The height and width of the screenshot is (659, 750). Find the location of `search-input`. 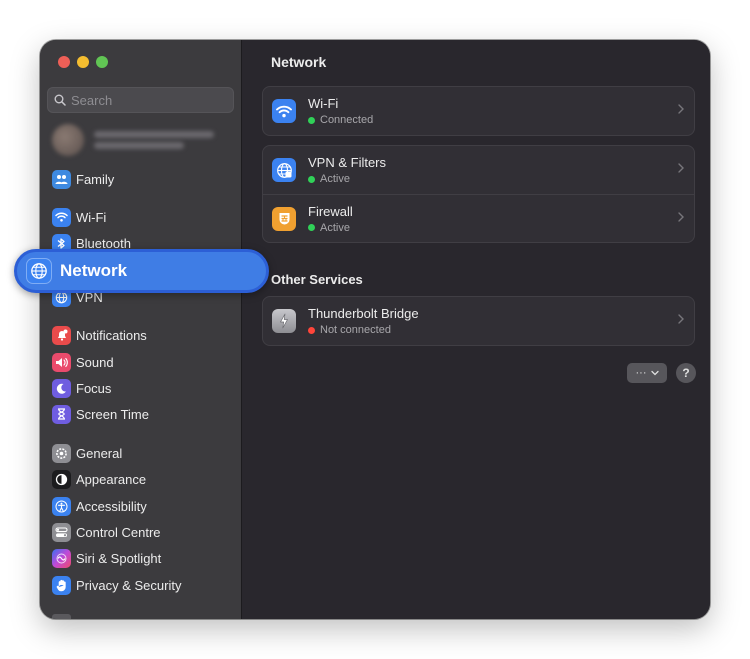

search-input is located at coordinates (146, 100).